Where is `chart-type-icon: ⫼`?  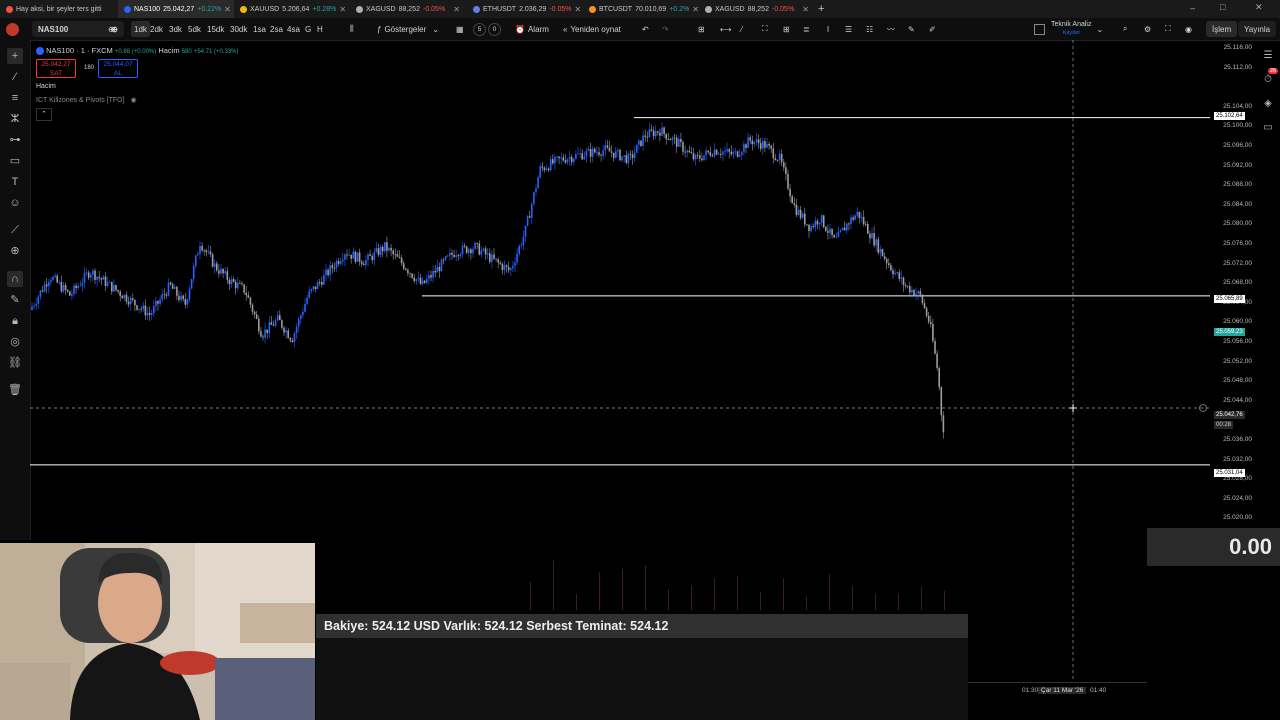 chart-type-icon: ⫼ is located at coordinates (352, 29).